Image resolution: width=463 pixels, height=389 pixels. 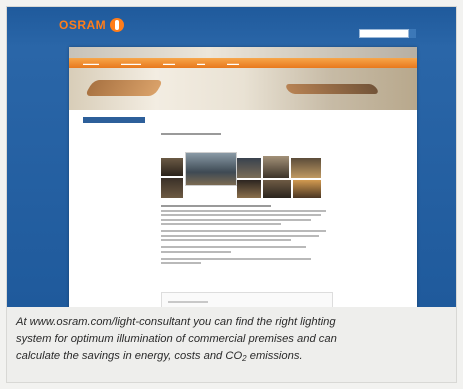 I want to click on page-heading-placeholder, so click(x=246, y=135).